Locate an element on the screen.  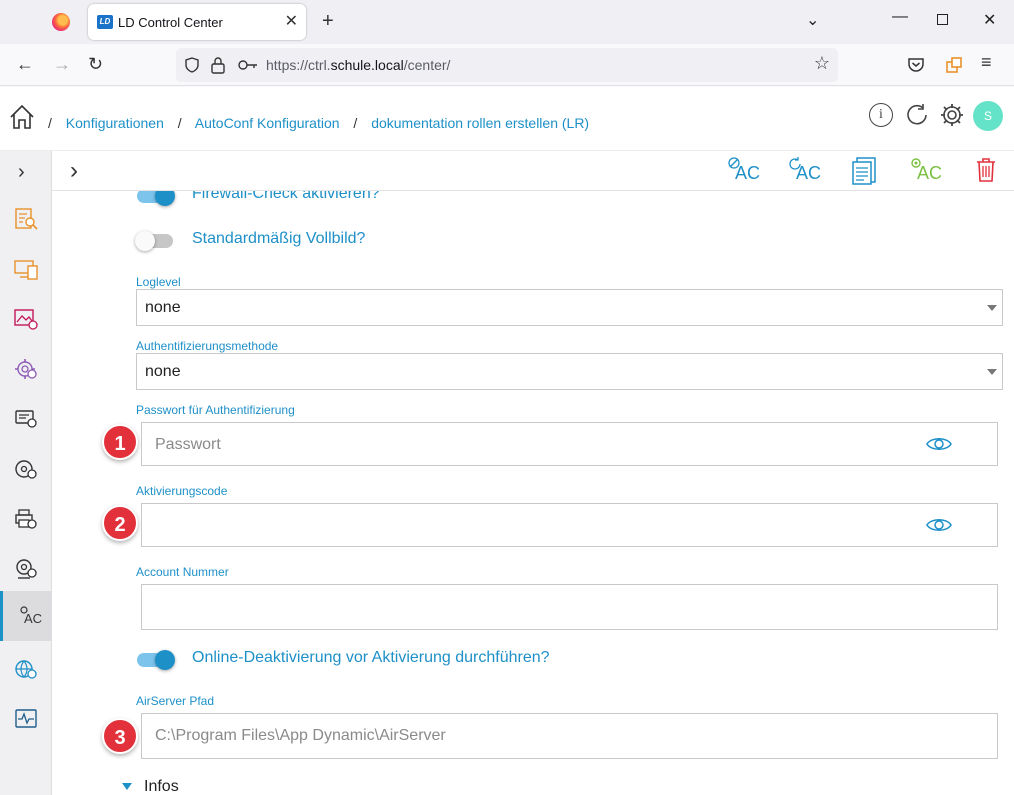
window-close-icon: ✕ is located at coordinates (989, 20).